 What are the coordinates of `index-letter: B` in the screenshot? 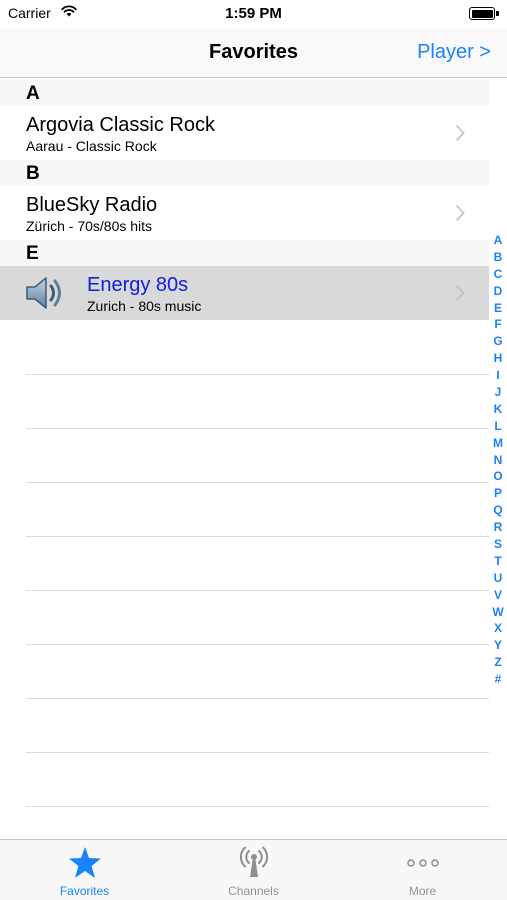 It's located at (498, 257).